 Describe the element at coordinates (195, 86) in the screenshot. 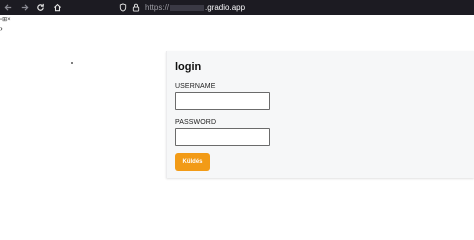

I see `username-label: USERNAME` at that location.